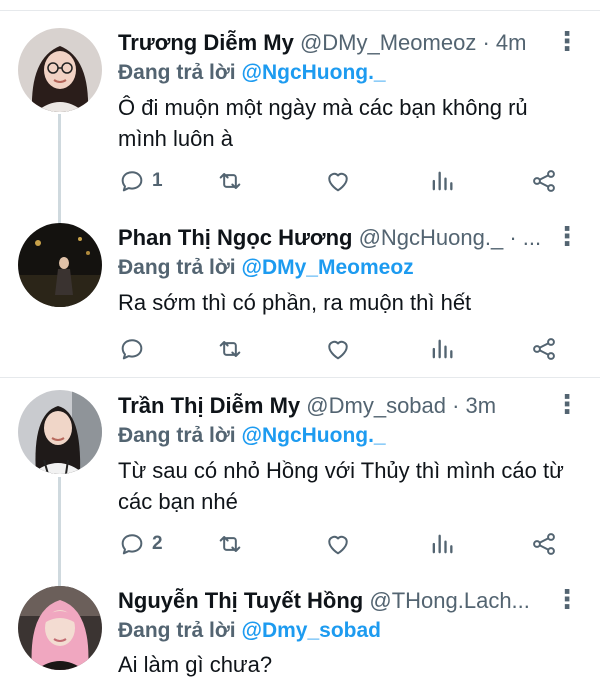 The image size is (600, 697). I want to click on tweet-text: Ai làm gì chưa?, so click(195, 664).